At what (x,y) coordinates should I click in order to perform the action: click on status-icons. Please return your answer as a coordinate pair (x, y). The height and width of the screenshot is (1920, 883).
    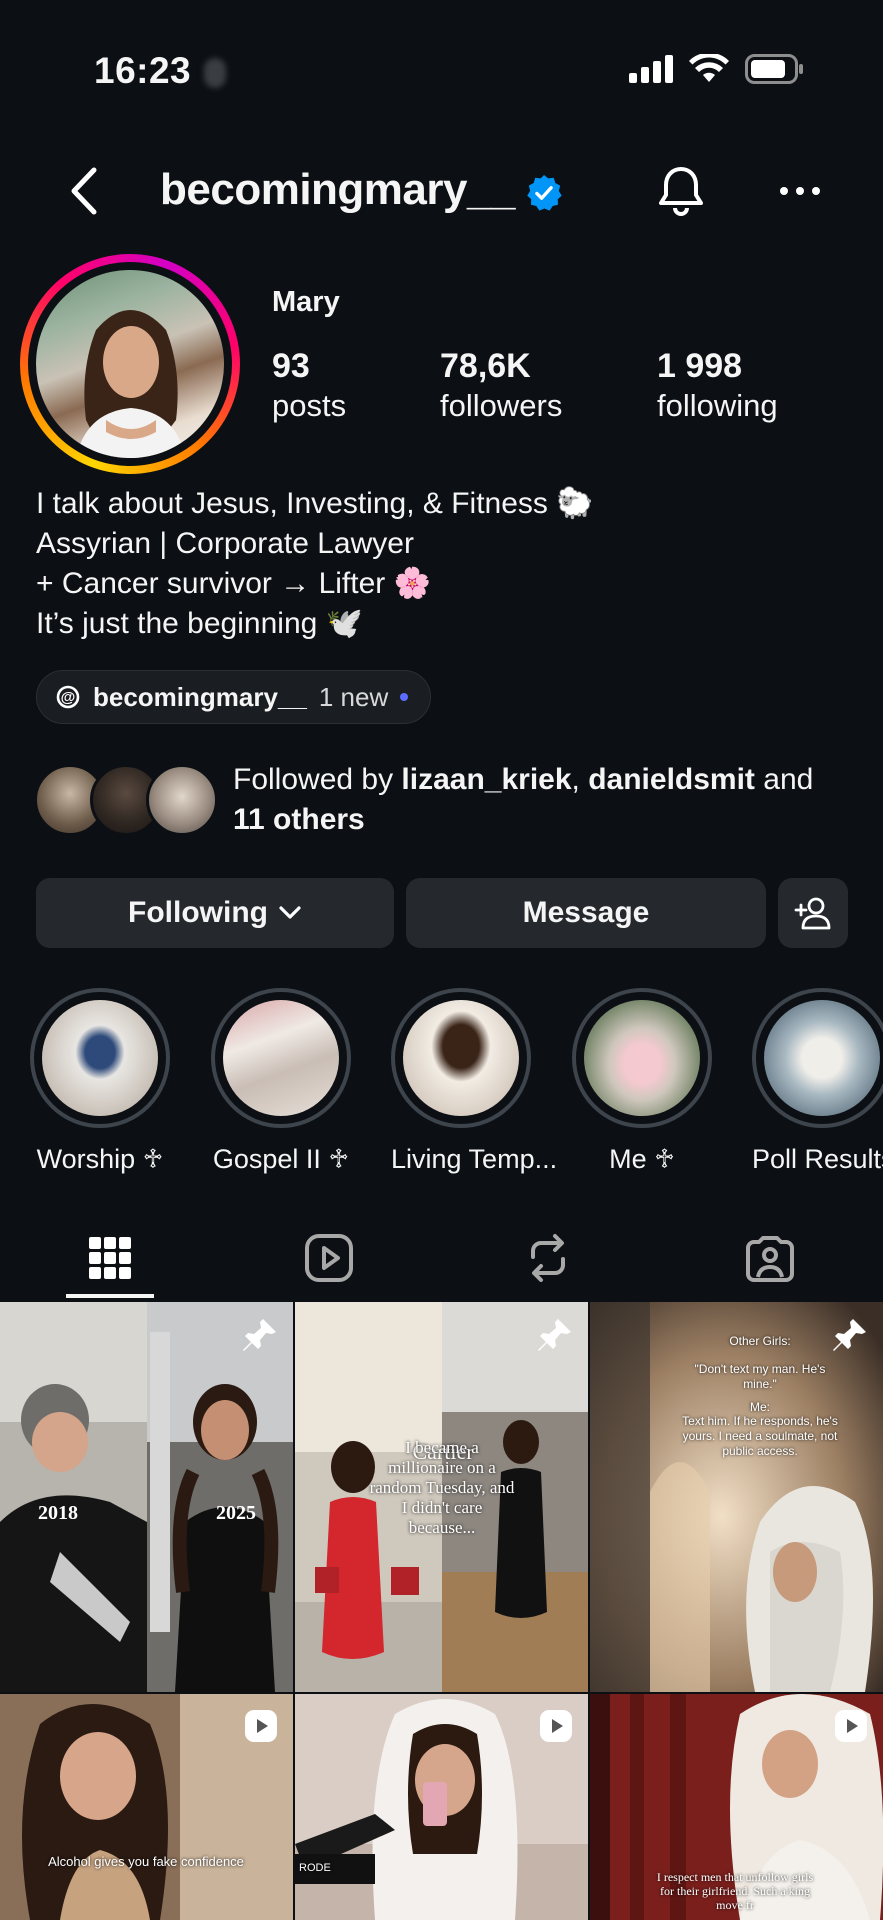
    Looking at the image, I should click on (717, 69).